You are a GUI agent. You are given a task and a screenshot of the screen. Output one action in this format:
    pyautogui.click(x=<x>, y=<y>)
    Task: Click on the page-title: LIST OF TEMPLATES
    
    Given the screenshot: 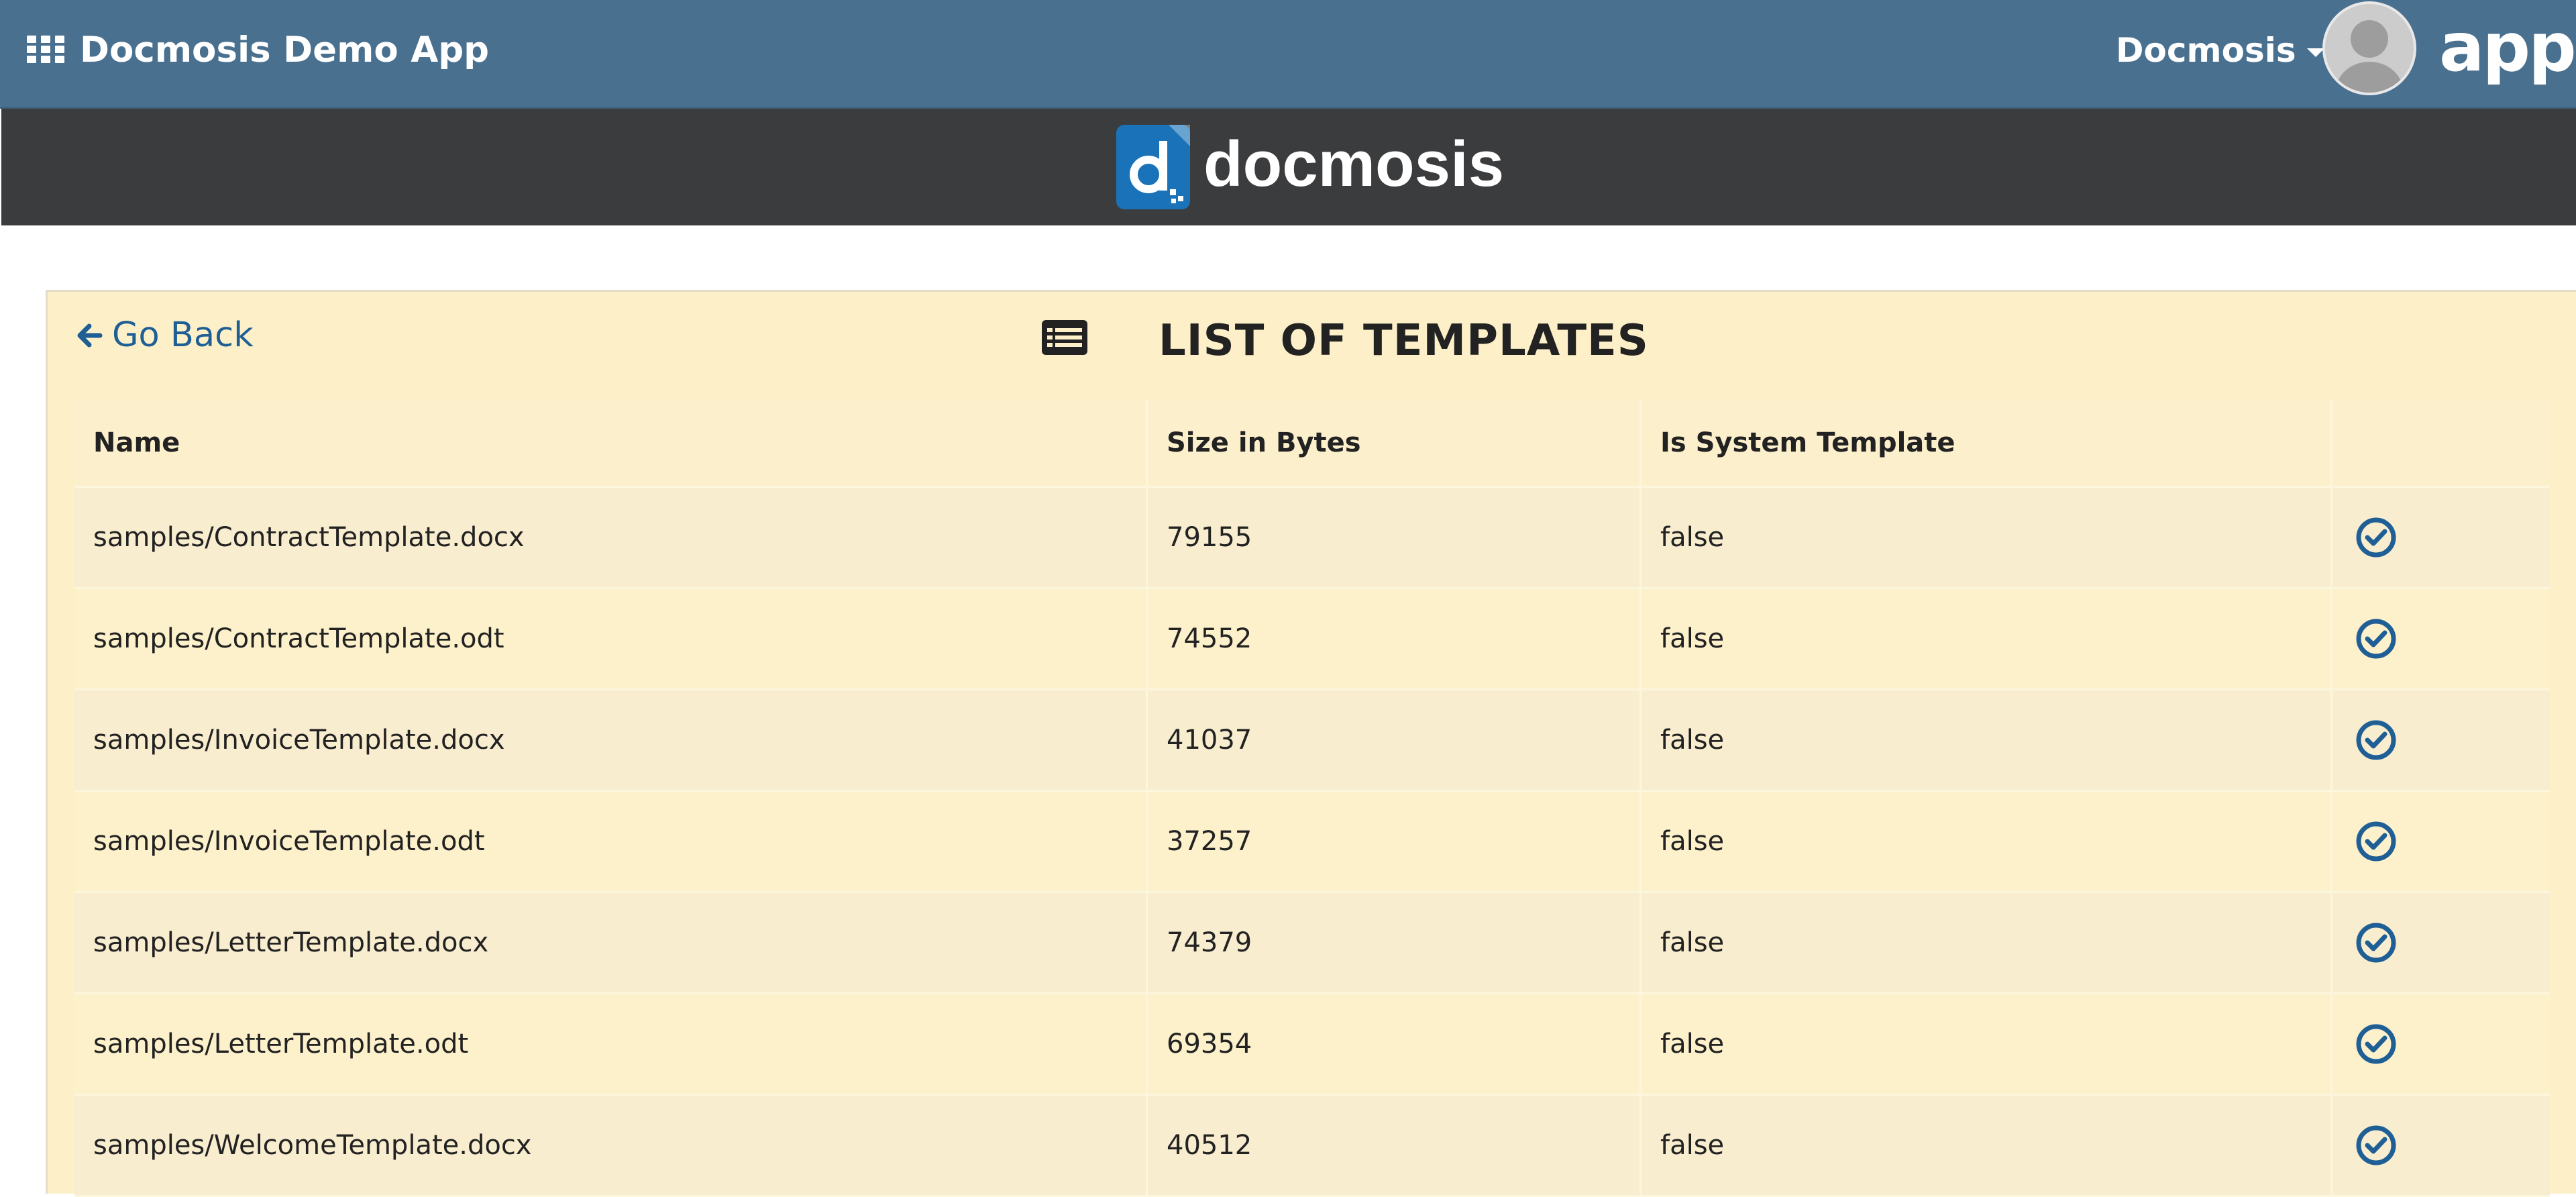 What is the action you would take?
    pyautogui.click(x=1404, y=341)
    